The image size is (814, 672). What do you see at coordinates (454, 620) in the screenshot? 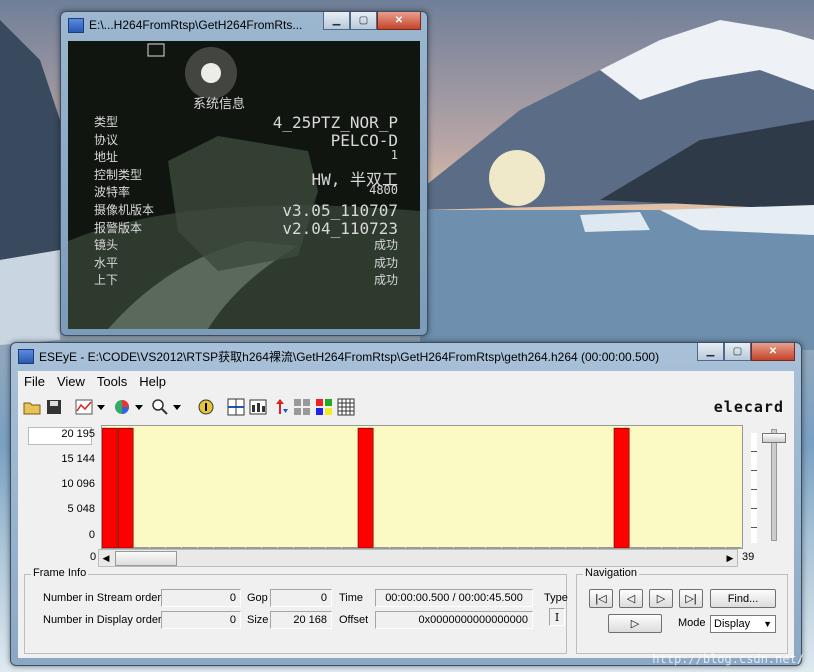
I see `offset-field: 0x0000000000000000` at bounding box center [454, 620].